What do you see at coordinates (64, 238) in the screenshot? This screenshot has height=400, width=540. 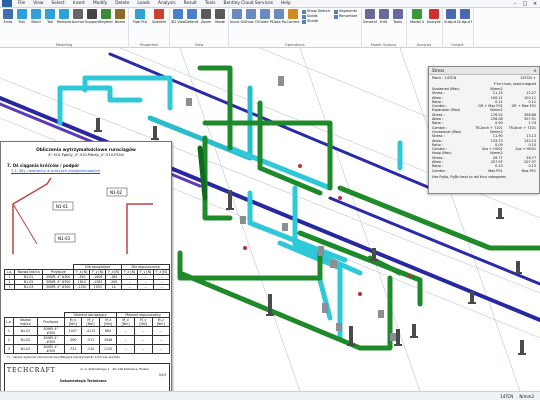 I see `label-n1-03: N1-03` at bounding box center [64, 238].